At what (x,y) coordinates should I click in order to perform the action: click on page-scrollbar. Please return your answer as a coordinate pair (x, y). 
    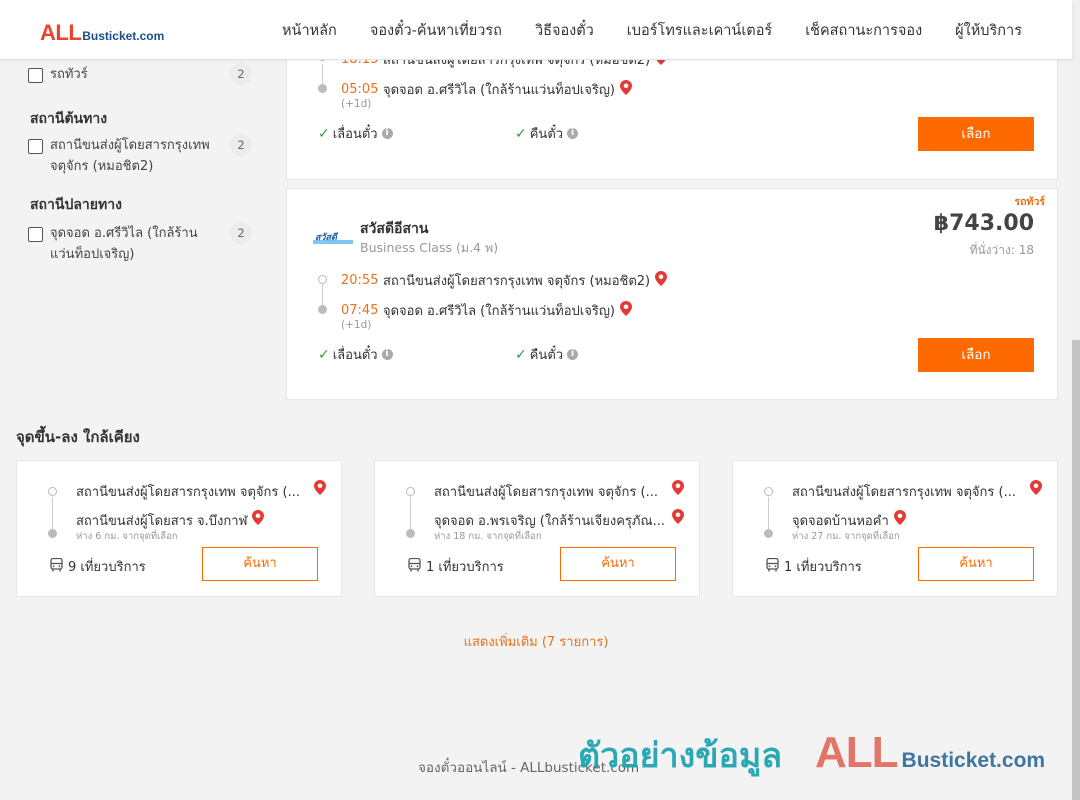
    Looking at the image, I should click on (1076, 400).